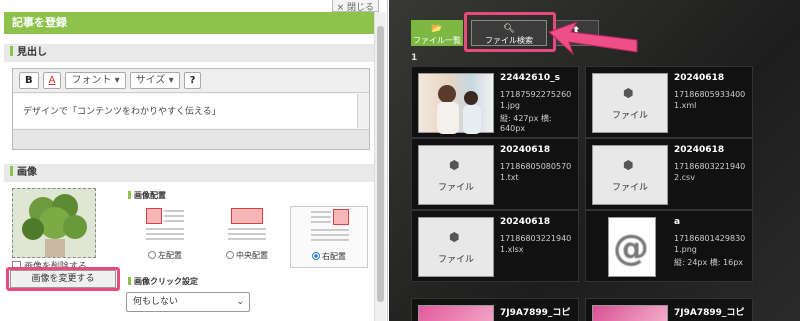  I want to click on tab-file-list-label: ファイル一覧, so click(437, 40).